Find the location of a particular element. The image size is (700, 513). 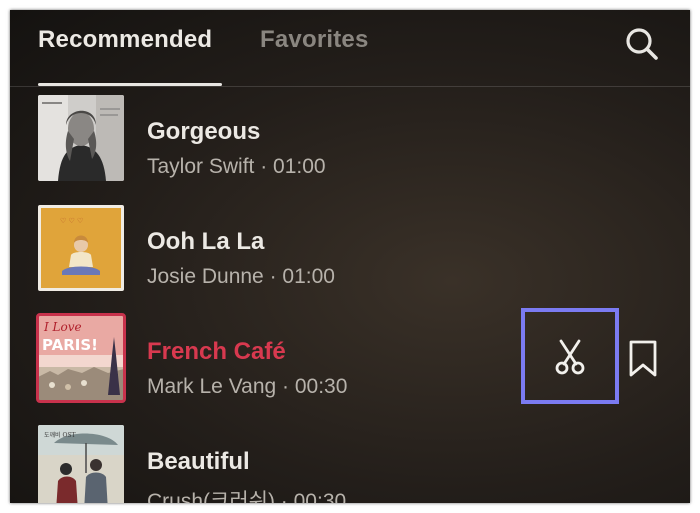

tab-bar: Recommended Favorites is located at coordinates (350, 49).